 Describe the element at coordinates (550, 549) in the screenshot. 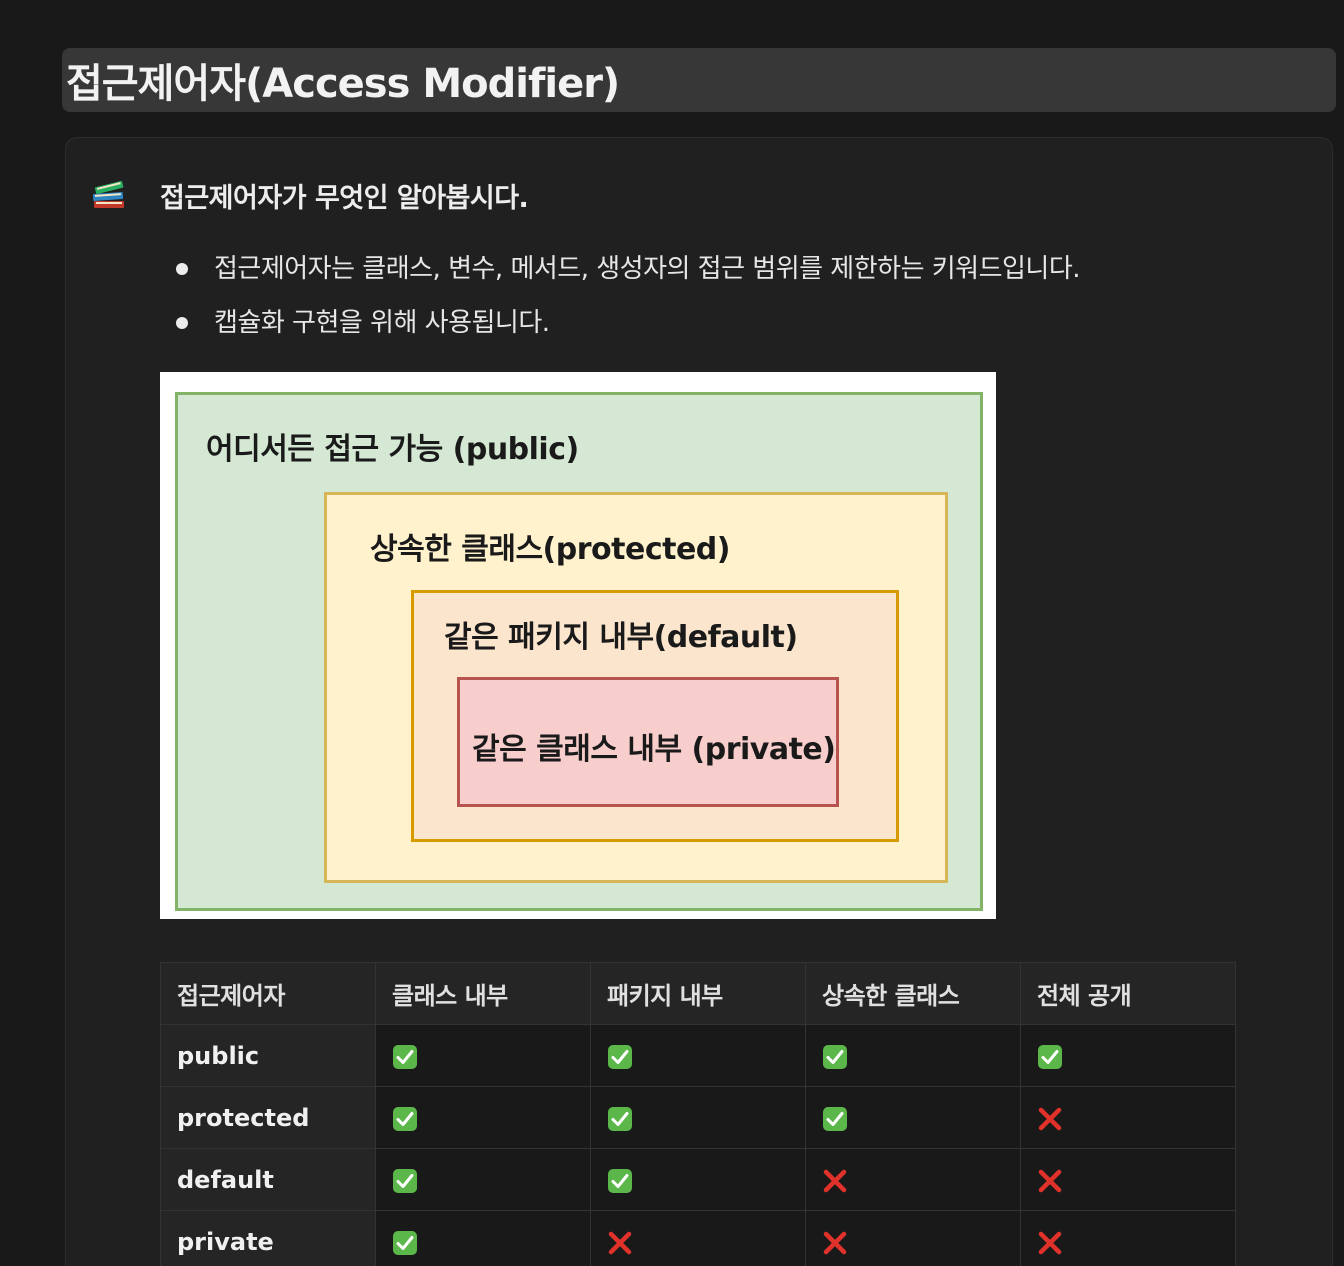

I see `protected-scope-label: 상속한 클래스(protected)` at that location.